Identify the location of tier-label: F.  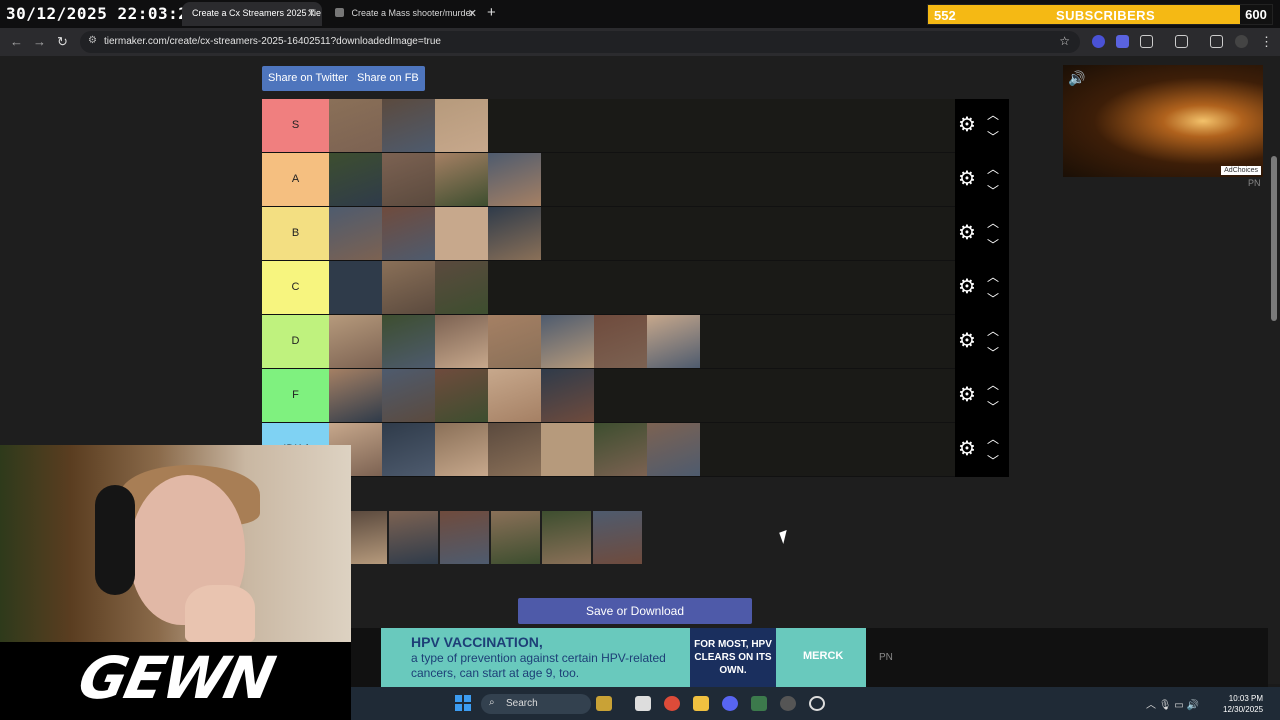
(295, 395).